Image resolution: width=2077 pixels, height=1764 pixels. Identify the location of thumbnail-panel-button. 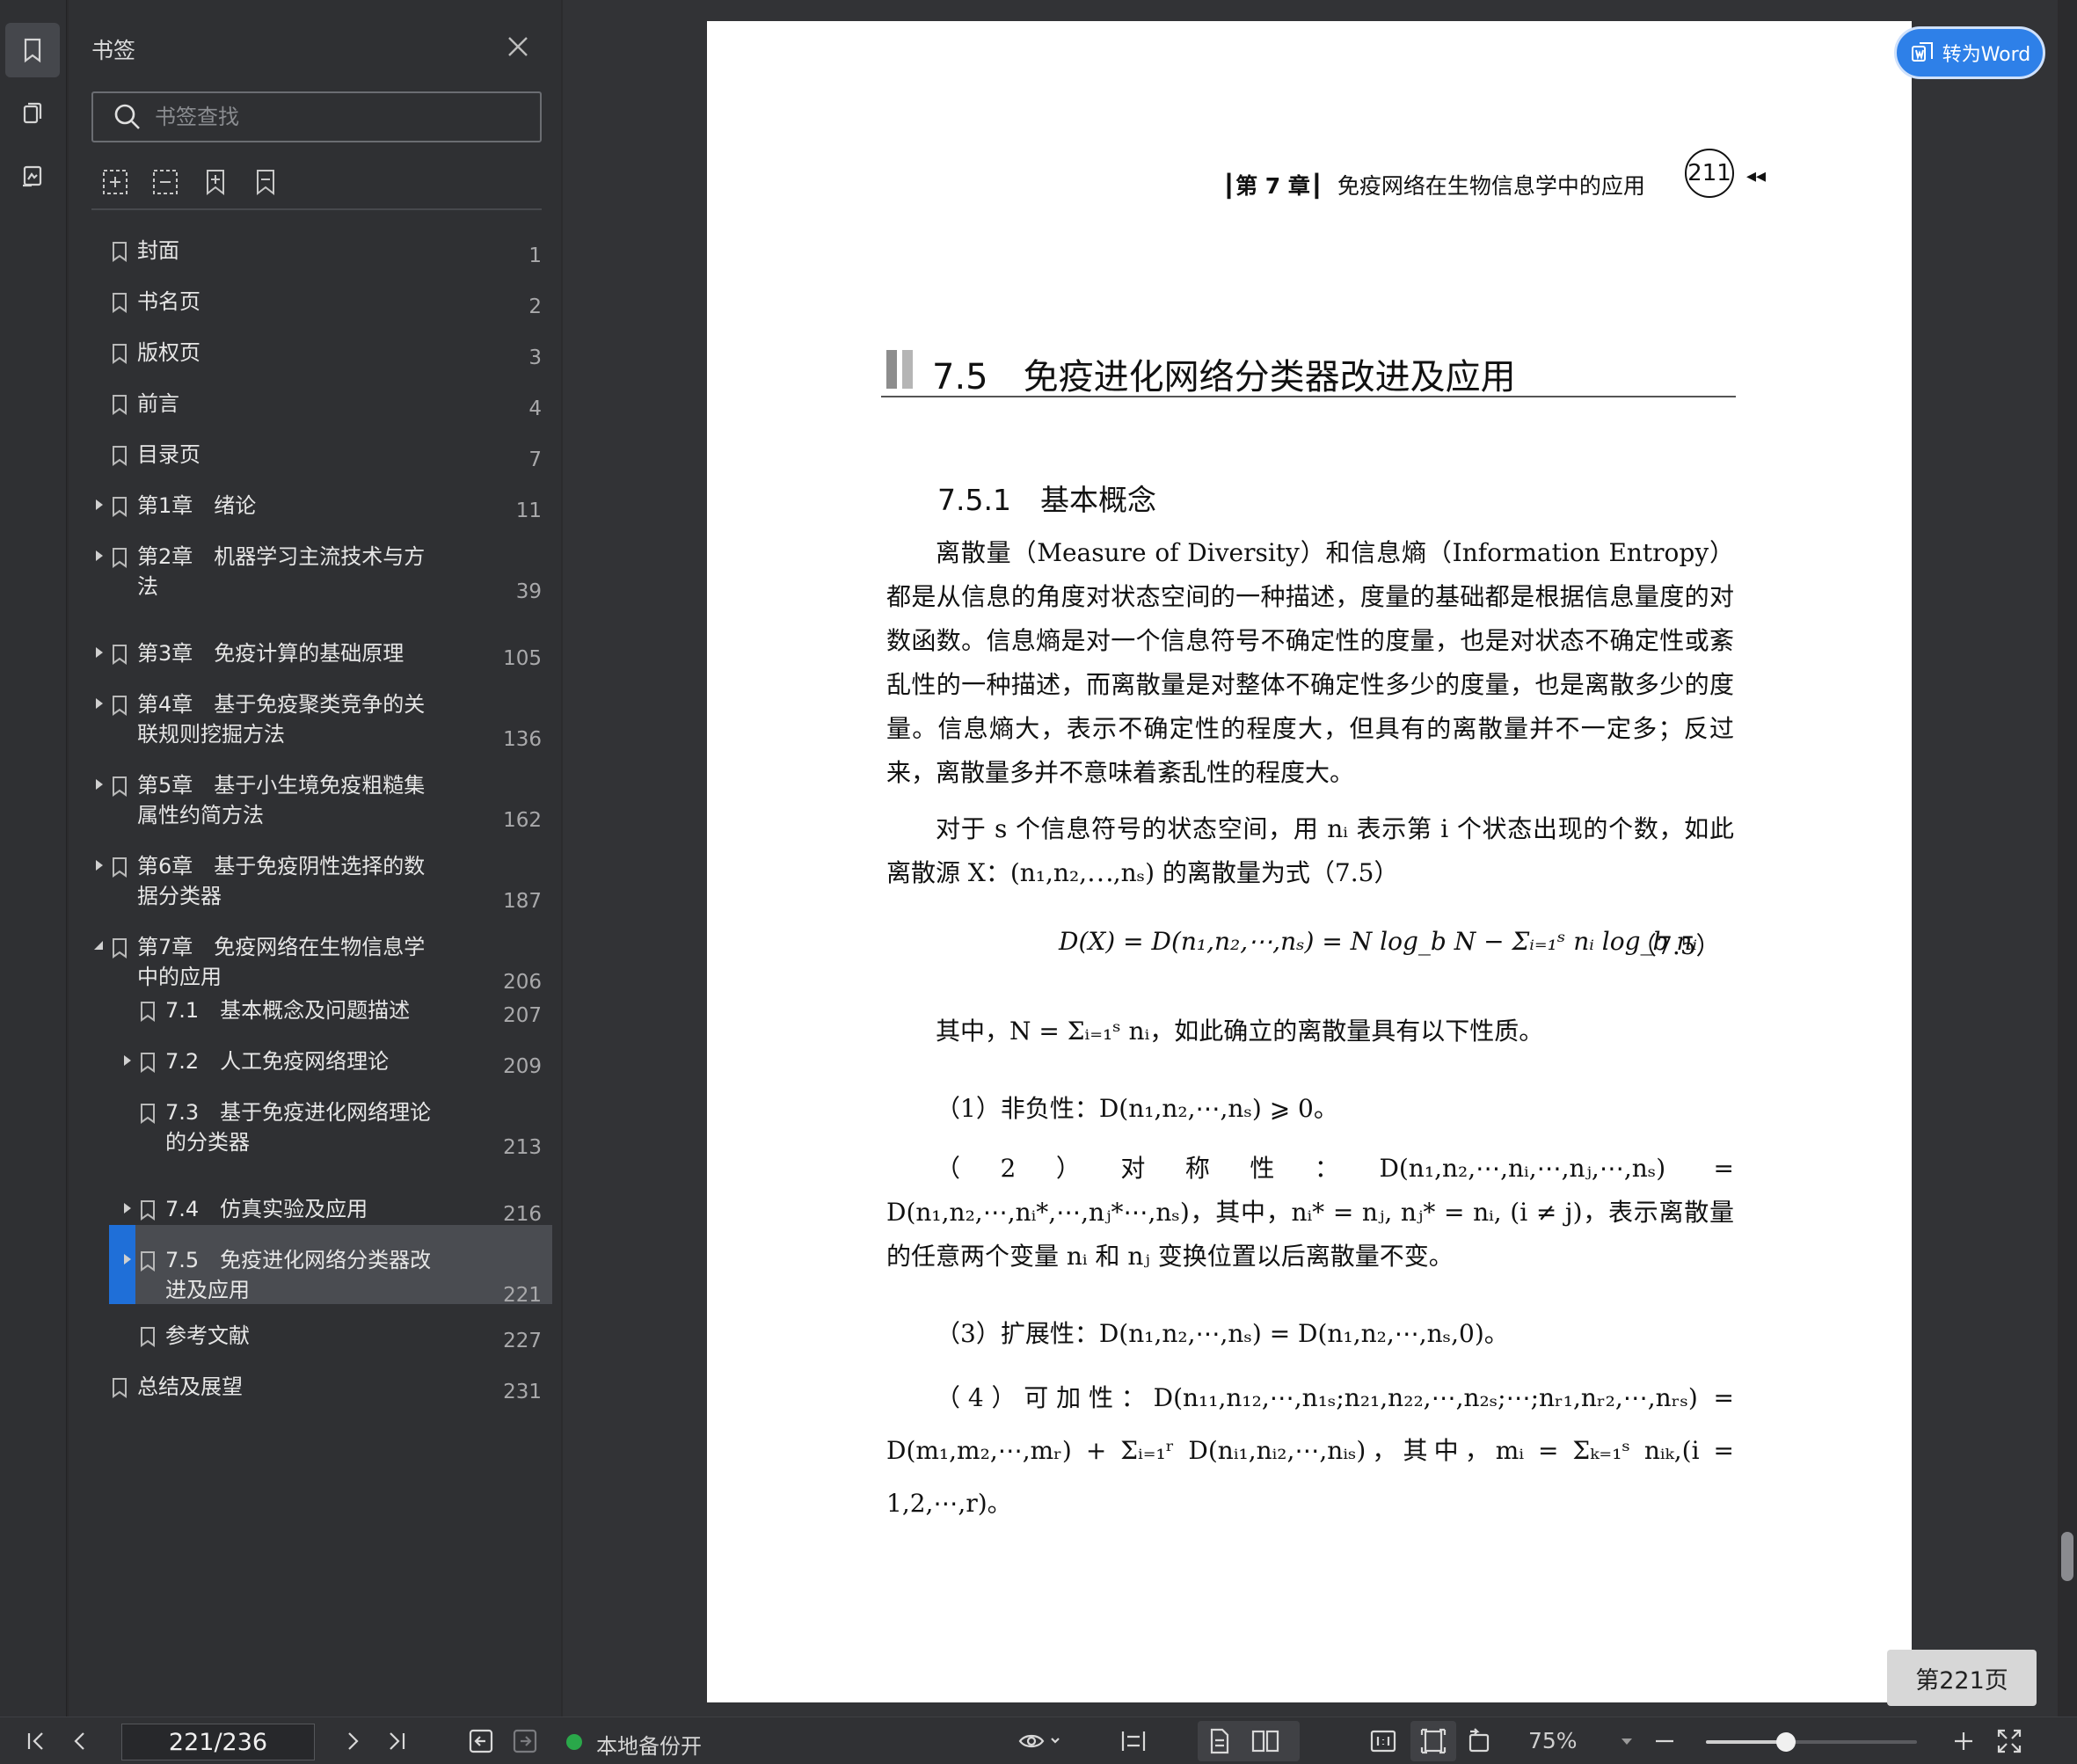
(32, 113).